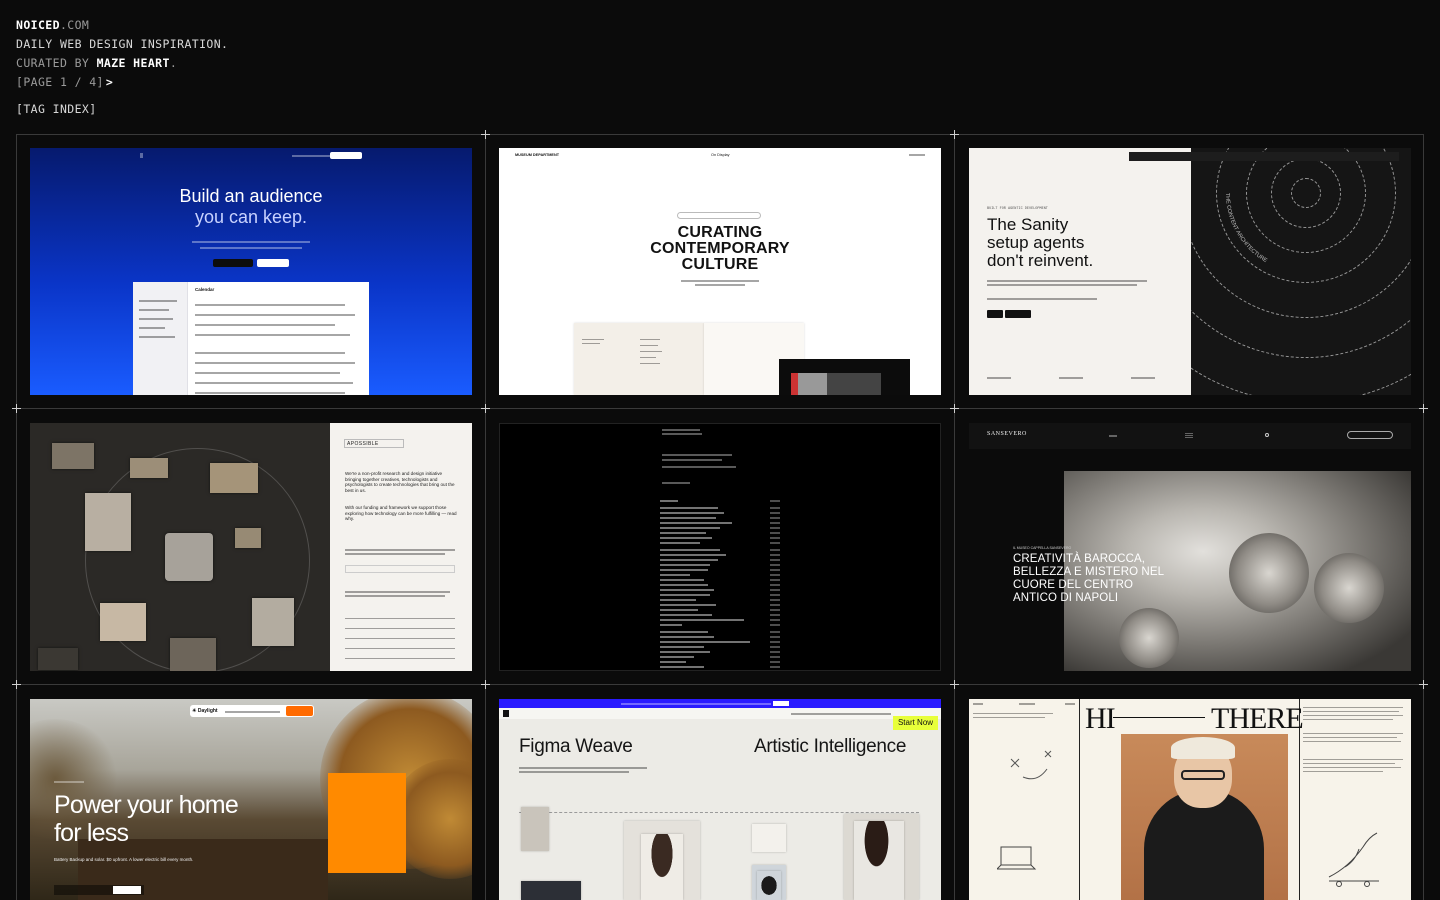  I want to click on card-headline: Build an audience you can keep., so click(251, 207).